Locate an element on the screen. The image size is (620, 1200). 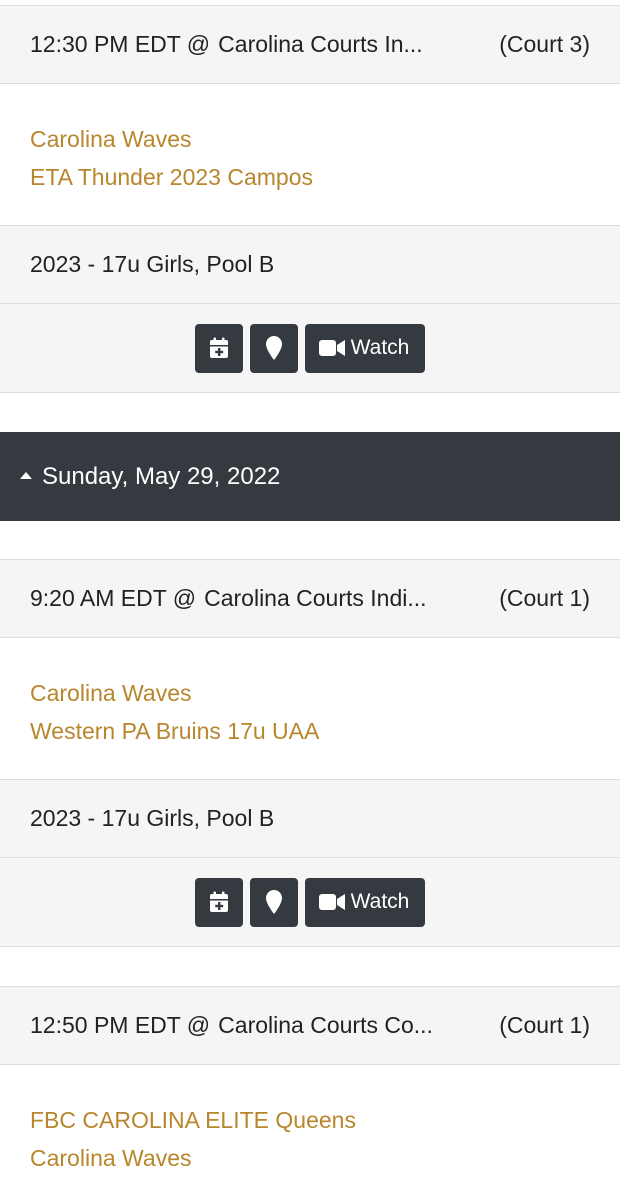
game-time: 12:50 PM EDT @ is located at coordinates (120, 1025).